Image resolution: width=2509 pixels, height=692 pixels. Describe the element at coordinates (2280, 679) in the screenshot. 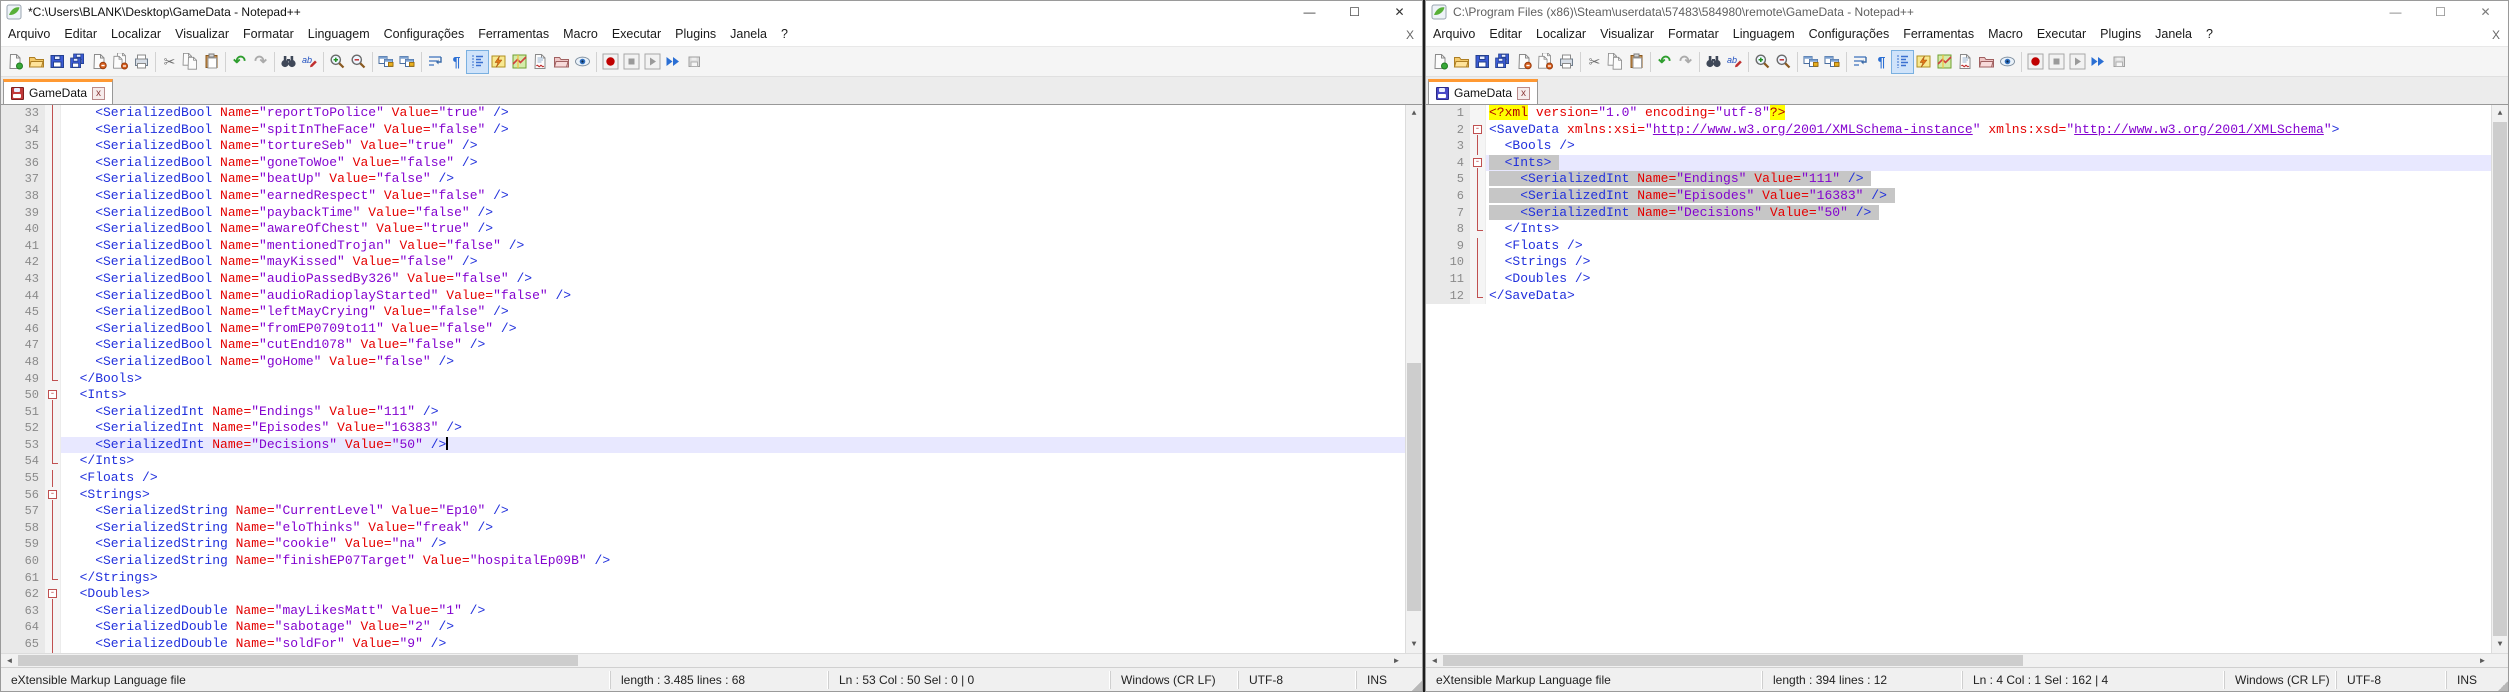

I see `eol-format-status: Windows (CR LF)` at that location.